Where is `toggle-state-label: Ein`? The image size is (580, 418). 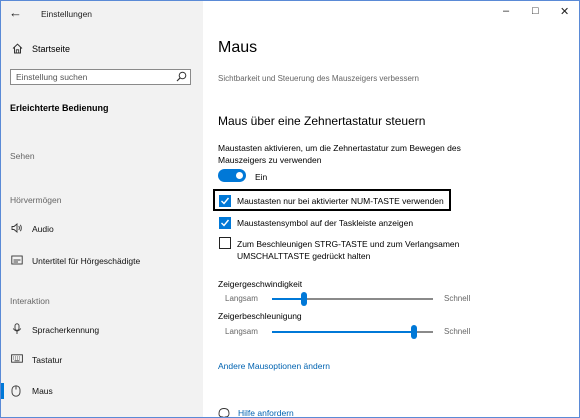 toggle-state-label: Ein is located at coordinates (261, 177).